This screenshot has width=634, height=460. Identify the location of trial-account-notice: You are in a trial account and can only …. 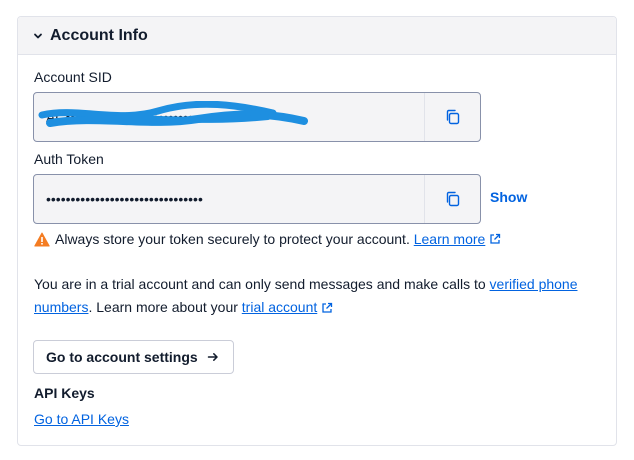
(314, 296).